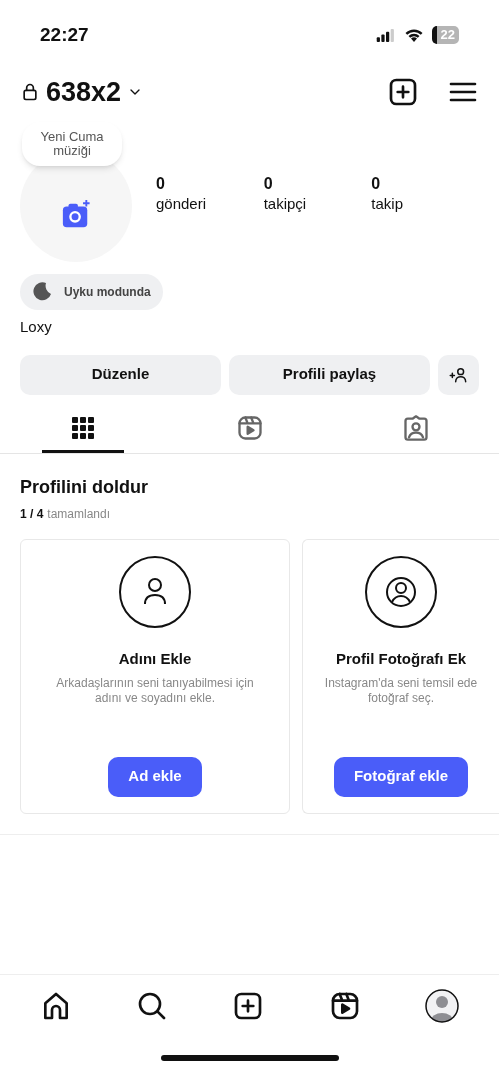  Describe the element at coordinates (317, 204) in the screenshot. I see `stat-label: takipçi` at that location.